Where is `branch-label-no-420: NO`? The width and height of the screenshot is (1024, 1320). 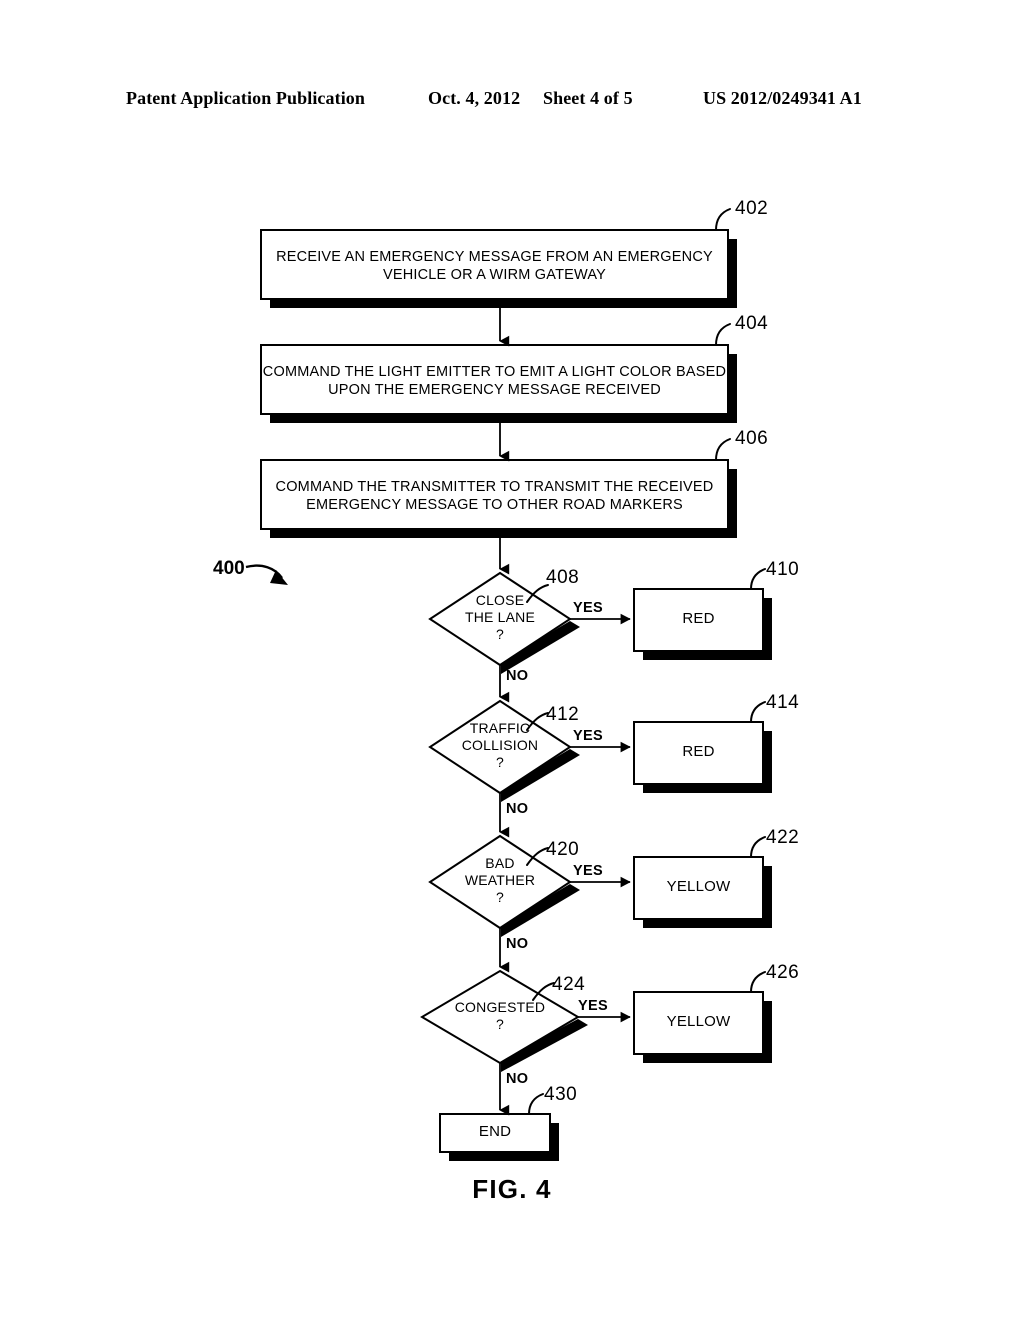 branch-label-no-420: NO is located at coordinates (517, 944).